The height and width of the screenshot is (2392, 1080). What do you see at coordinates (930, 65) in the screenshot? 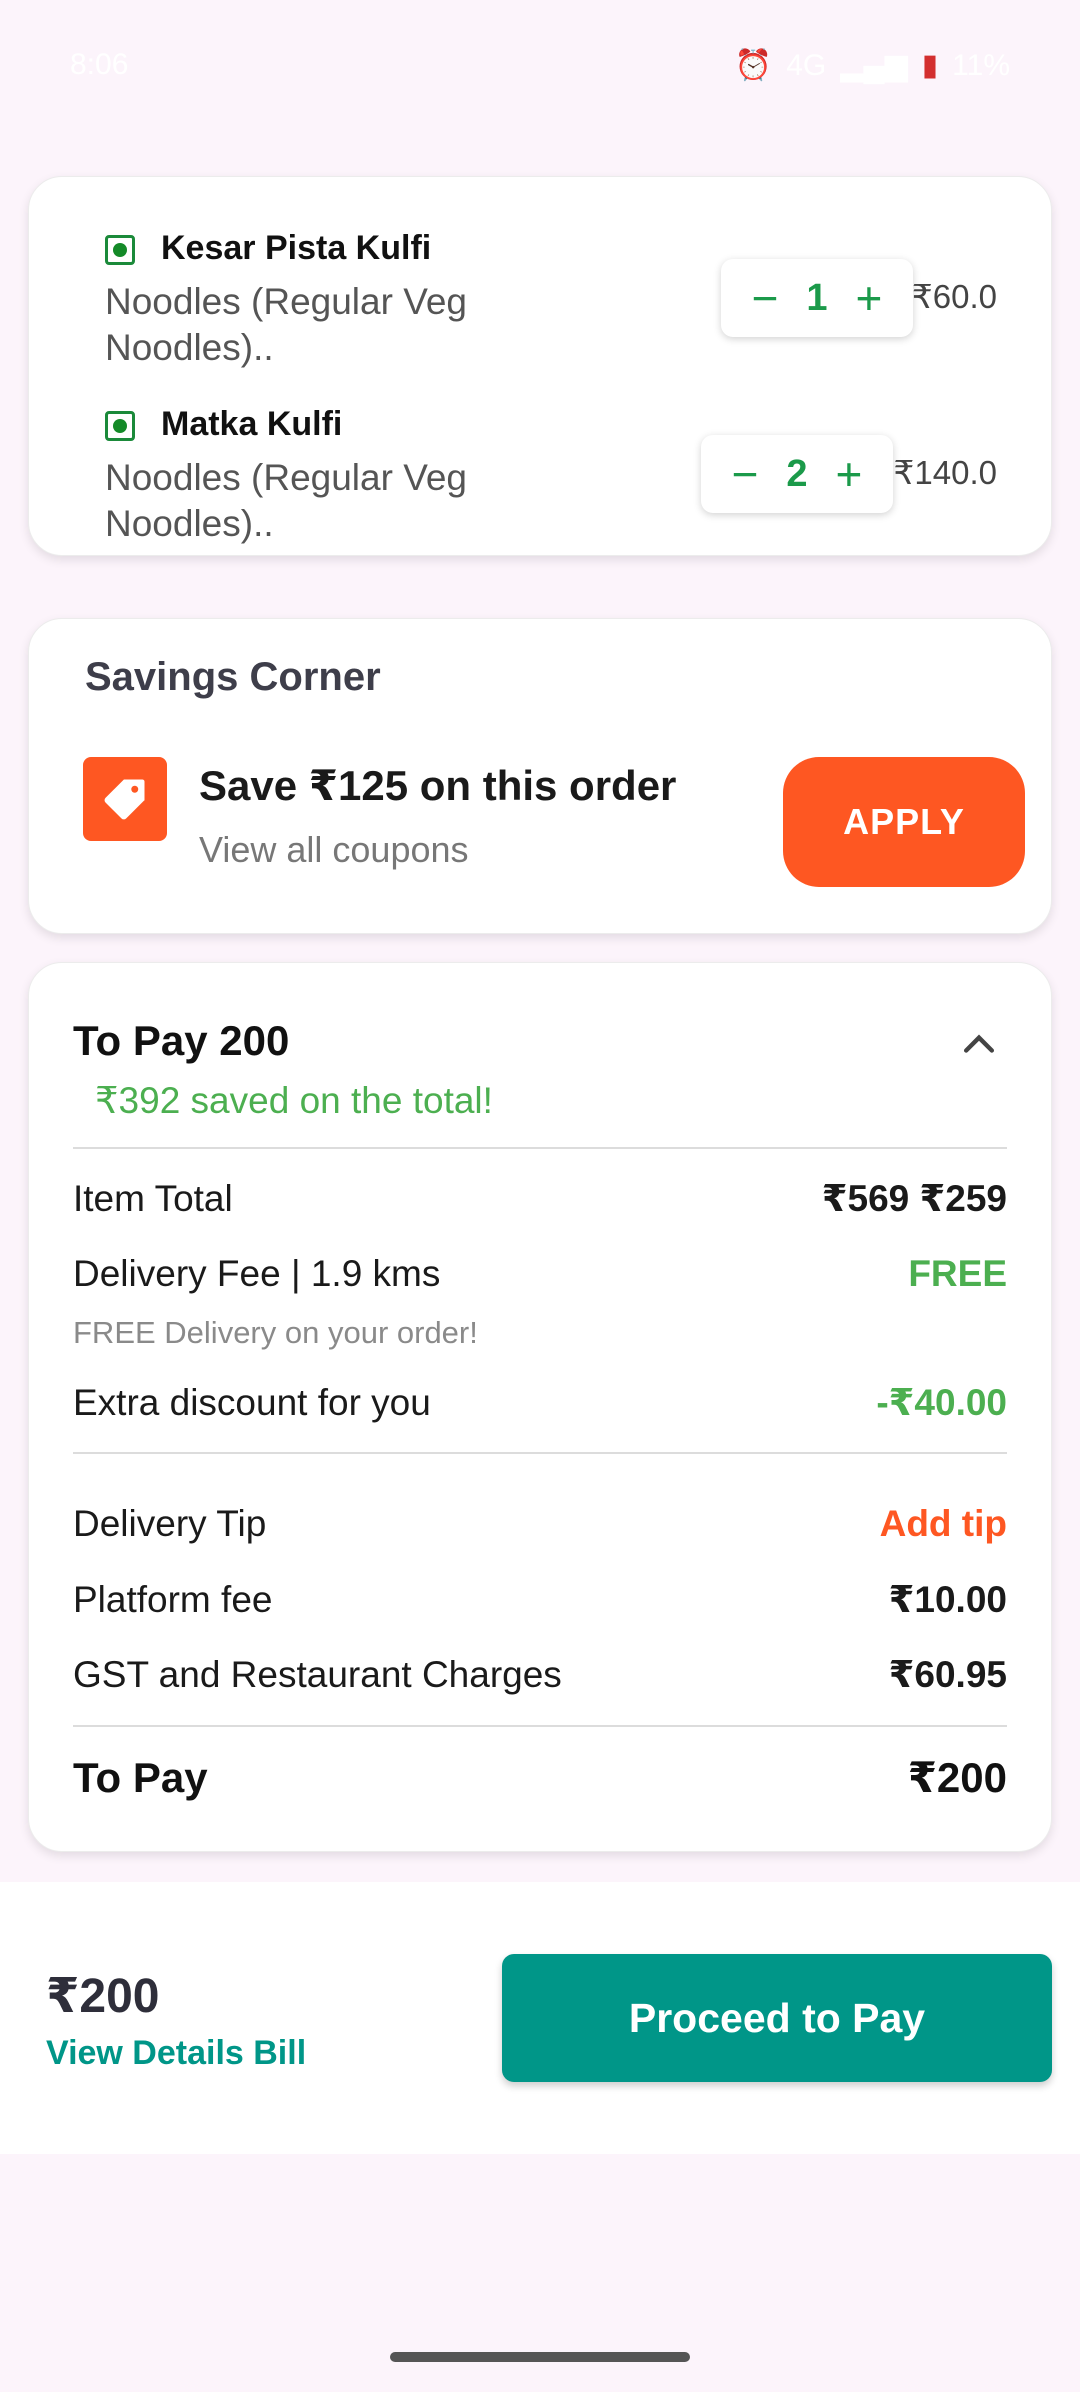
I see `battery-icon: ▮` at bounding box center [930, 65].